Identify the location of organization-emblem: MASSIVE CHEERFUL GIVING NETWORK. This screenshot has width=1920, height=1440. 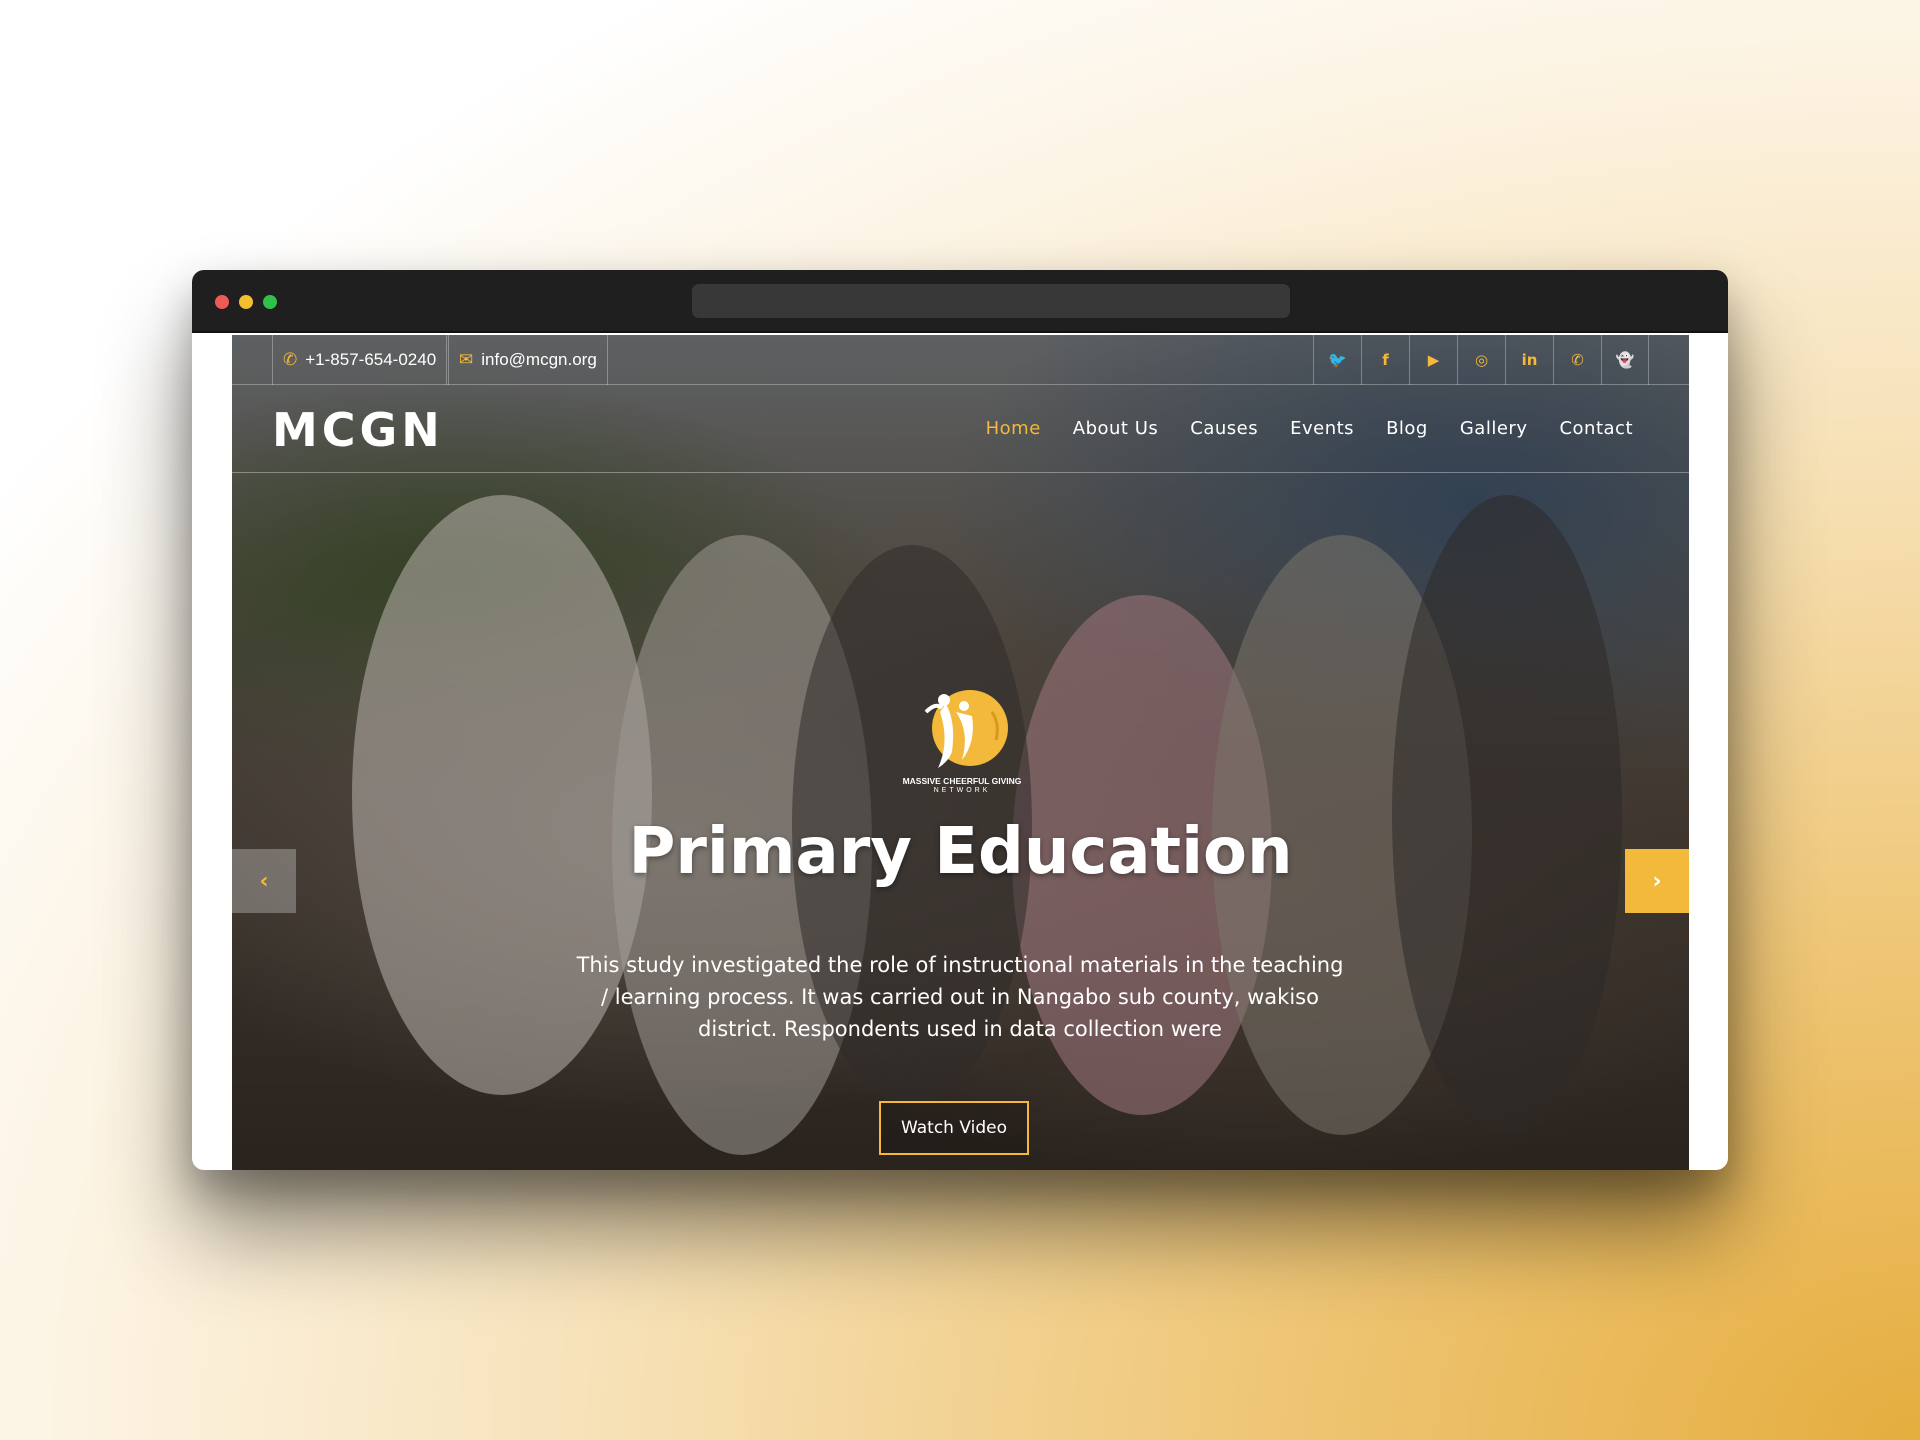
(962, 740).